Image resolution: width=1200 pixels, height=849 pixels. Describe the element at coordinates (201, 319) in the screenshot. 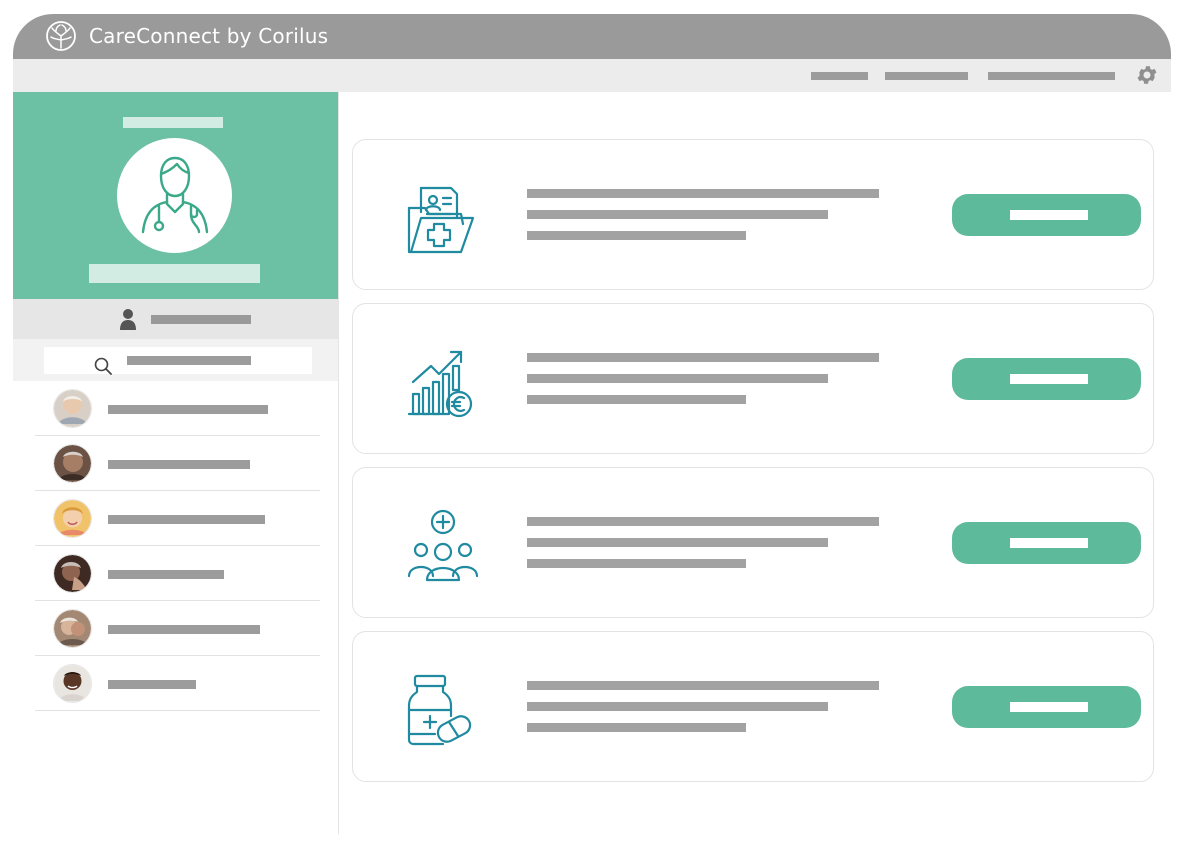

I see `user-name-placeholder` at that location.